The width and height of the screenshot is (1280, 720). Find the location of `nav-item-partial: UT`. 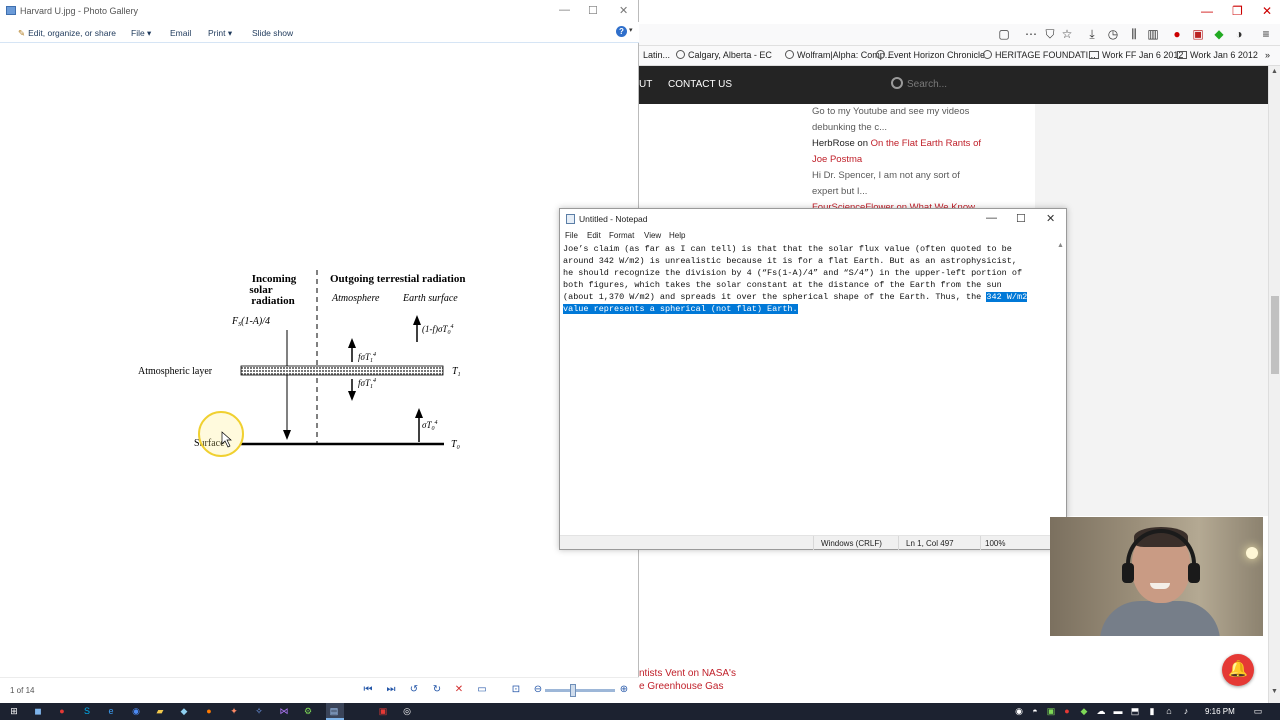

nav-item-partial: UT is located at coordinates (645, 84).